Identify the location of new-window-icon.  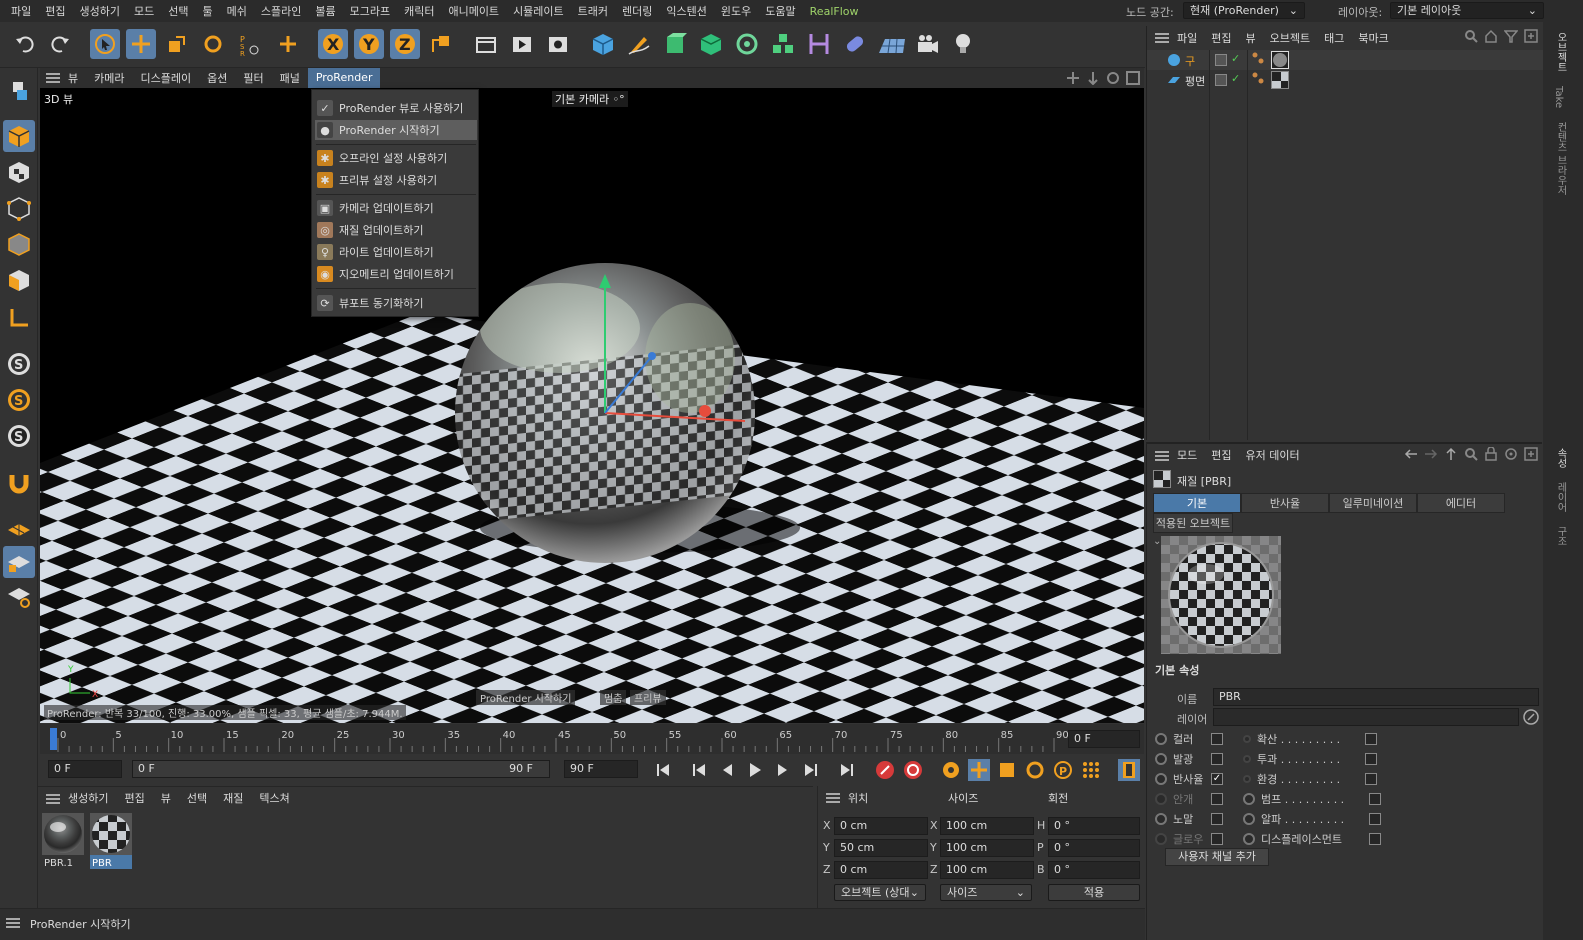
(1531, 454).